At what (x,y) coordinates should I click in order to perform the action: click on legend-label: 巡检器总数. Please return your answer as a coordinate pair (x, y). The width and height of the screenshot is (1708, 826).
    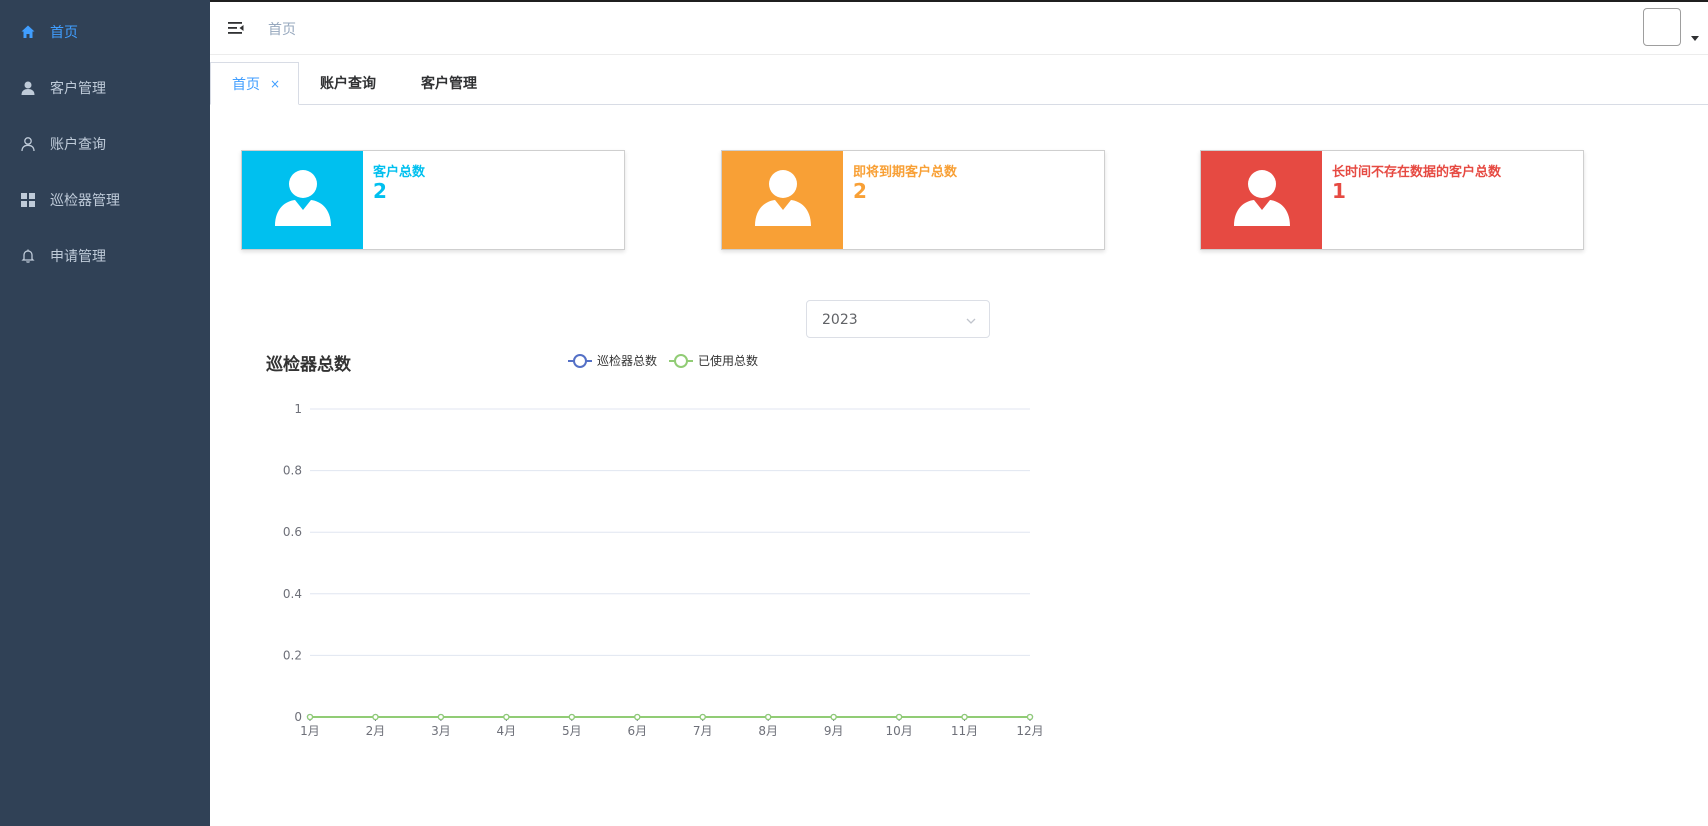
    Looking at the image, I should click on (627, 360).